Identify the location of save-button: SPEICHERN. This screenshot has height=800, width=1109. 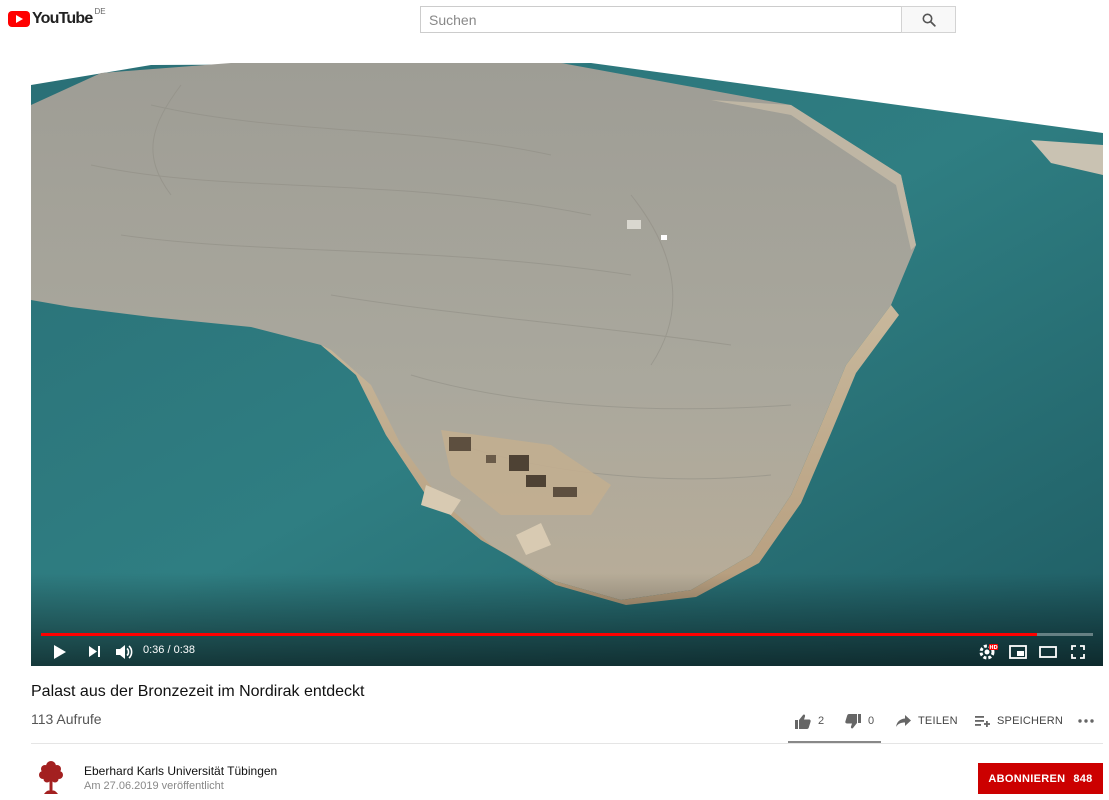
(1019, 721).